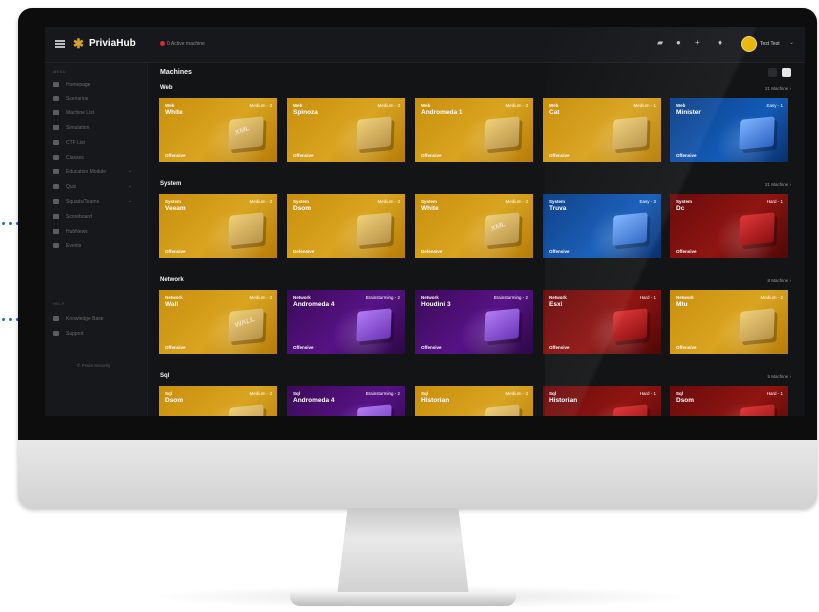 The height and width of the screenshot is (612, 819). I want to click on list-view-toggle-icon, so click(772, 72).